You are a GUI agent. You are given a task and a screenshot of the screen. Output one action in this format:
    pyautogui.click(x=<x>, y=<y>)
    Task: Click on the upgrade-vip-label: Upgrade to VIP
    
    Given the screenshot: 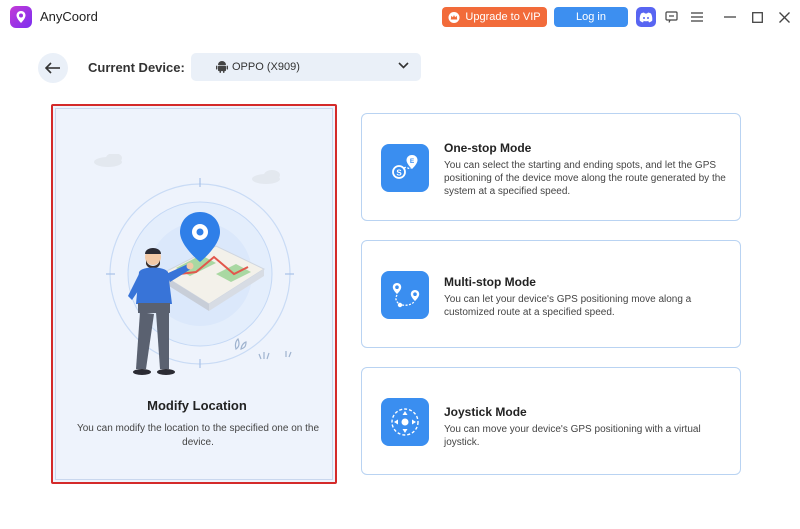 What is the action you would take?
    pyautogui.click(x=503, y=17)
    